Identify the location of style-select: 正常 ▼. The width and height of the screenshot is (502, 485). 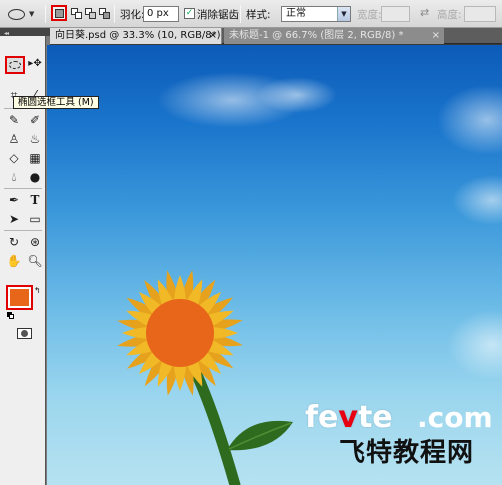
(316, 14).